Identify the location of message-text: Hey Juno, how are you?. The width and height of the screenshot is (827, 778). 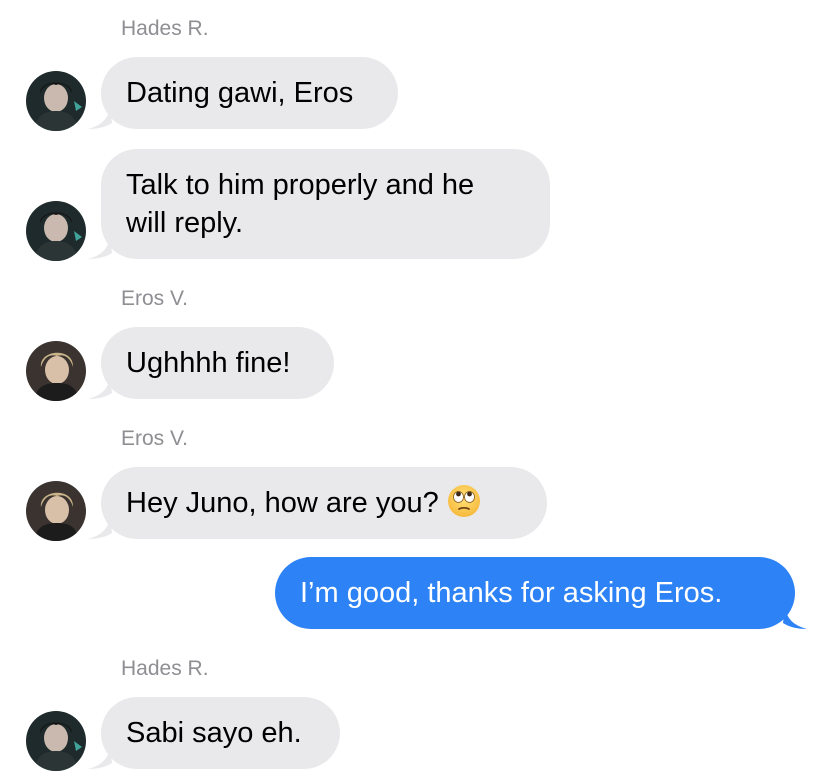
(282, 503).